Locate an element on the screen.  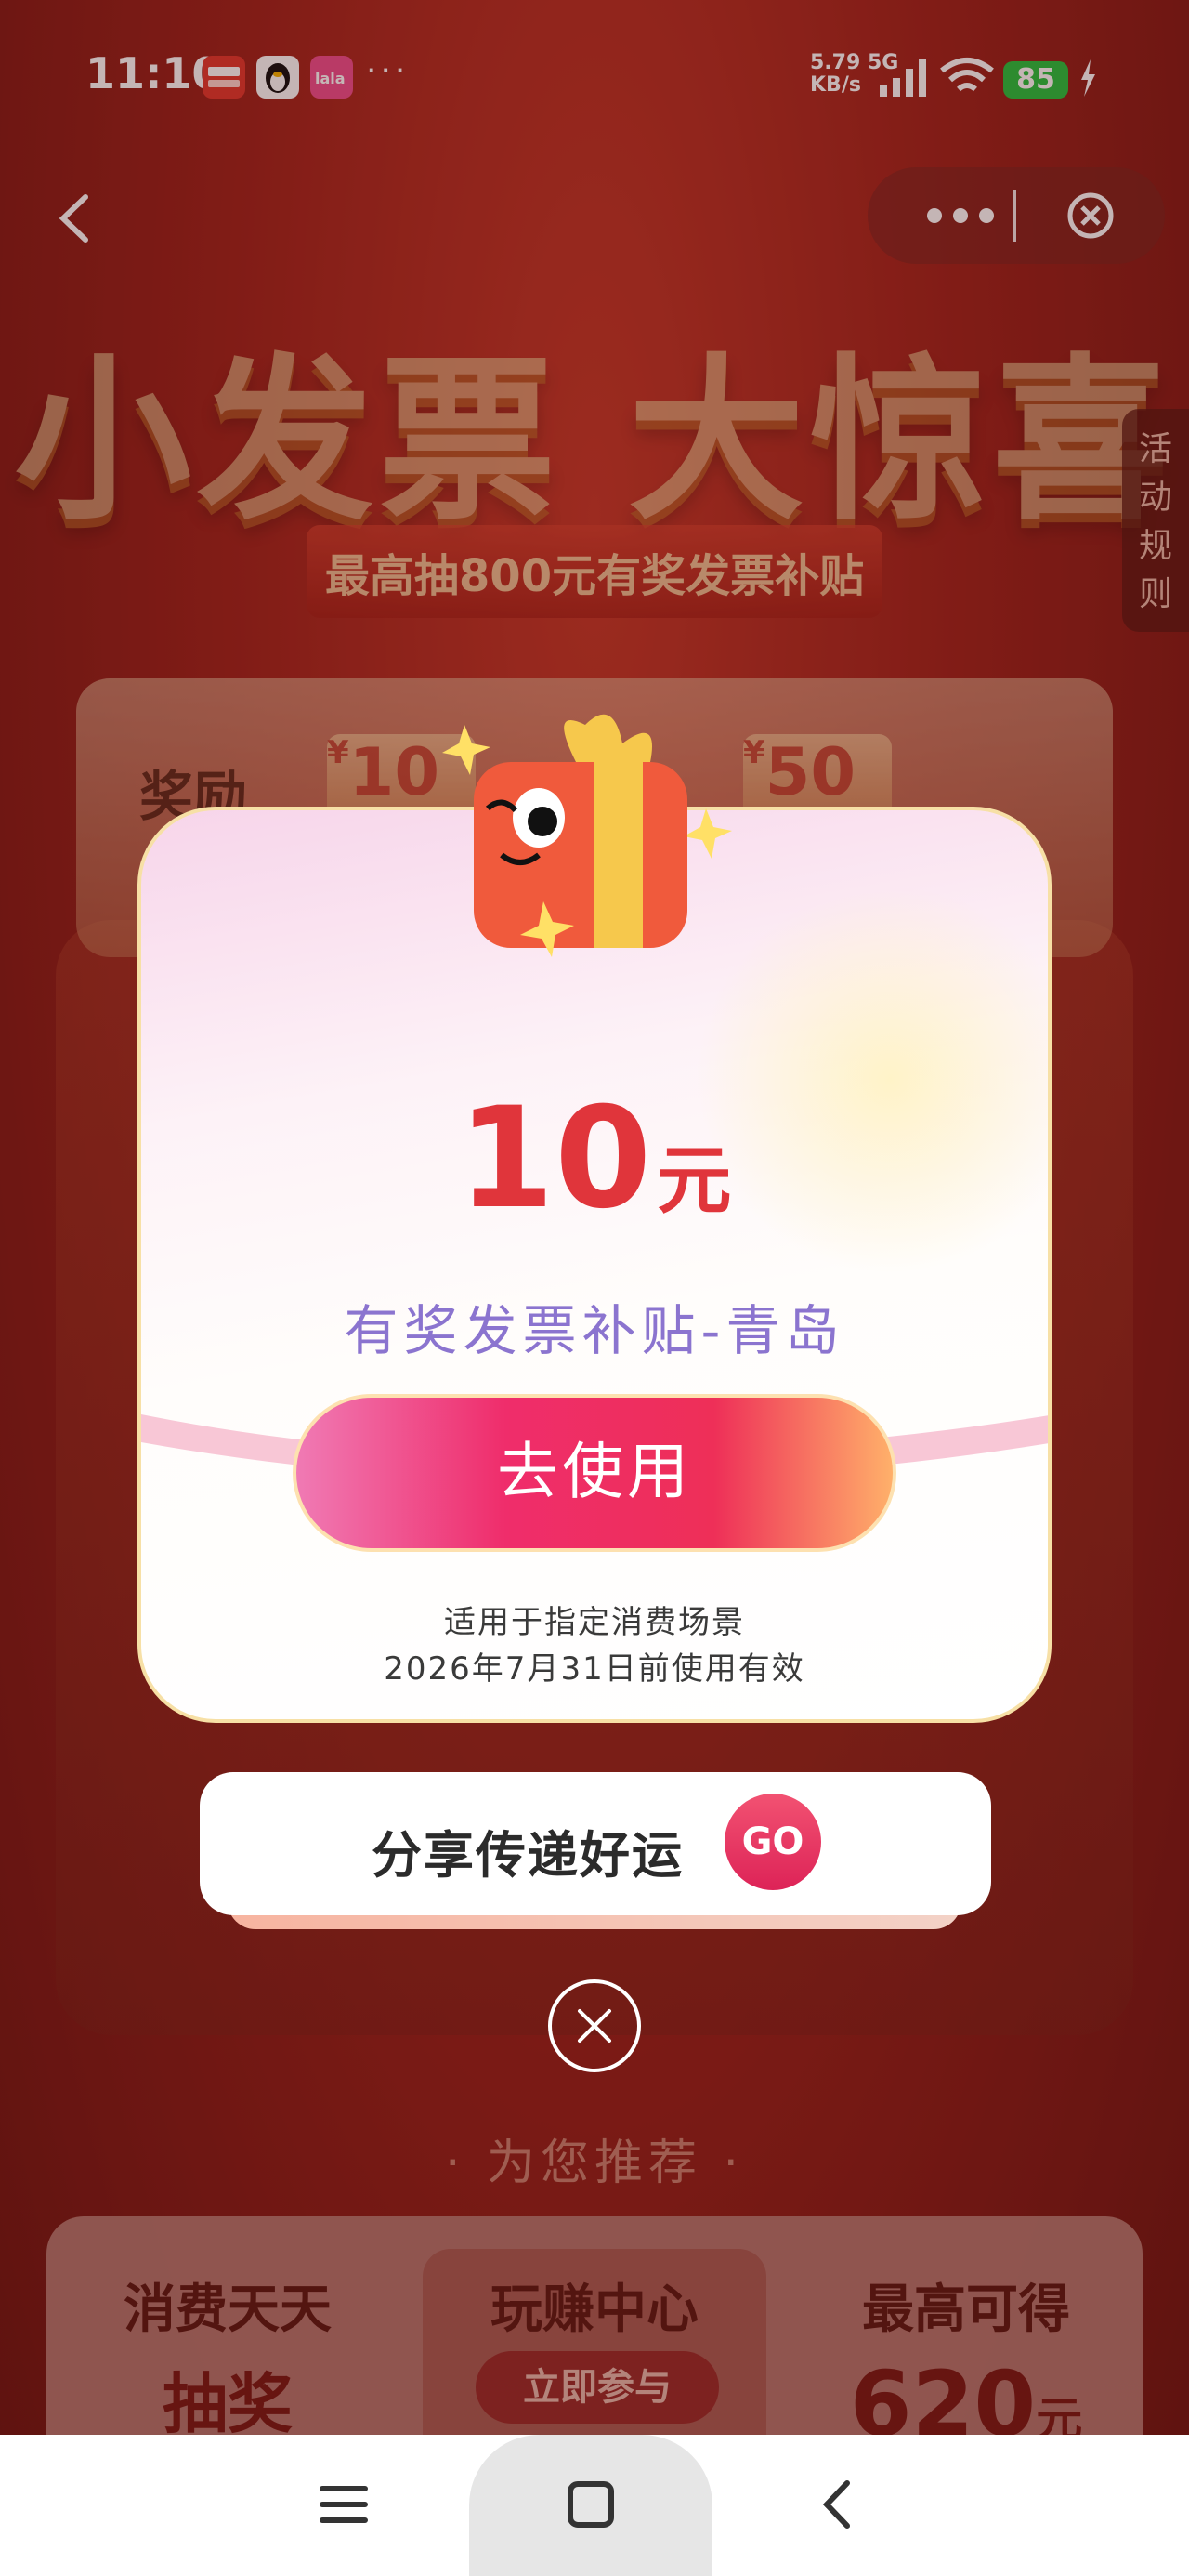
share-go-button: GO is located at coordinates (773, 1842).